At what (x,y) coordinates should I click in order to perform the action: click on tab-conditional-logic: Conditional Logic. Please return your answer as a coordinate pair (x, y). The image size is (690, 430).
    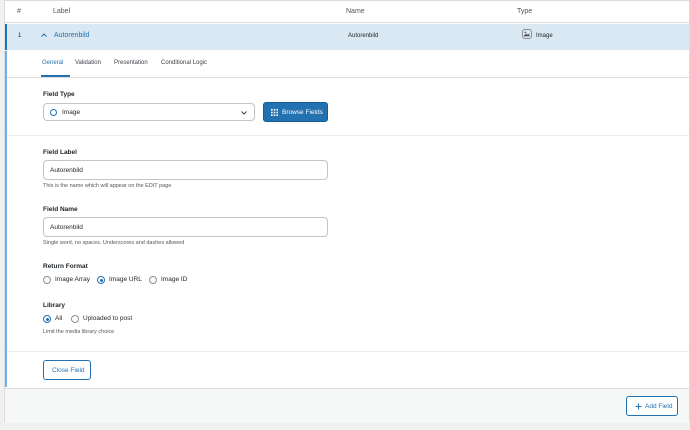
    Looking at the image, I should click on (184, 63).